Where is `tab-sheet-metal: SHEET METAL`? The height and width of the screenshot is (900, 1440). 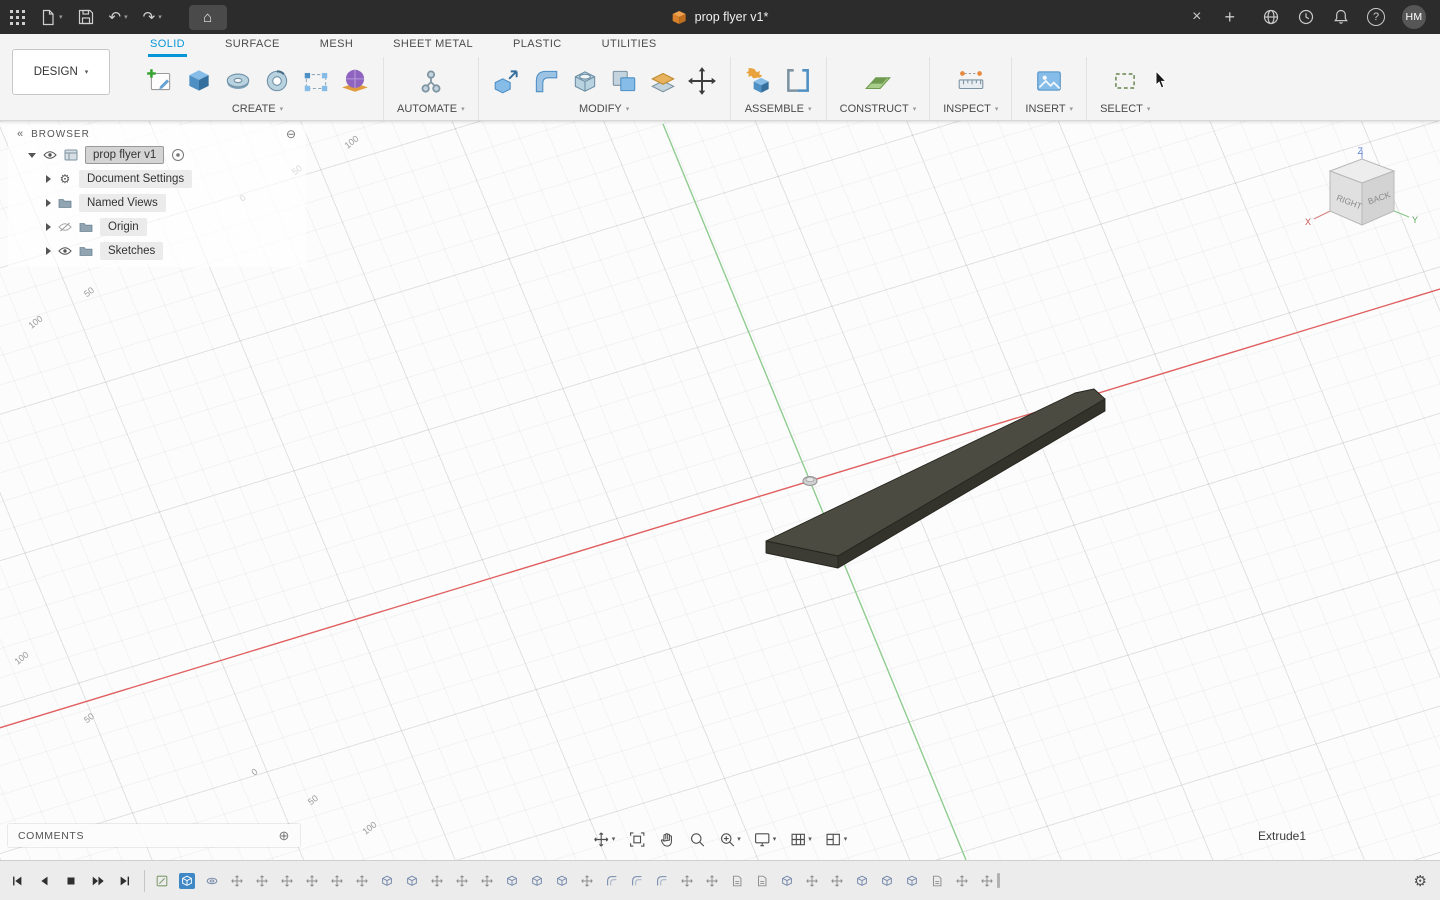 tab-sheet-metal: SHEET METAL is located at coordinates (433, 47).